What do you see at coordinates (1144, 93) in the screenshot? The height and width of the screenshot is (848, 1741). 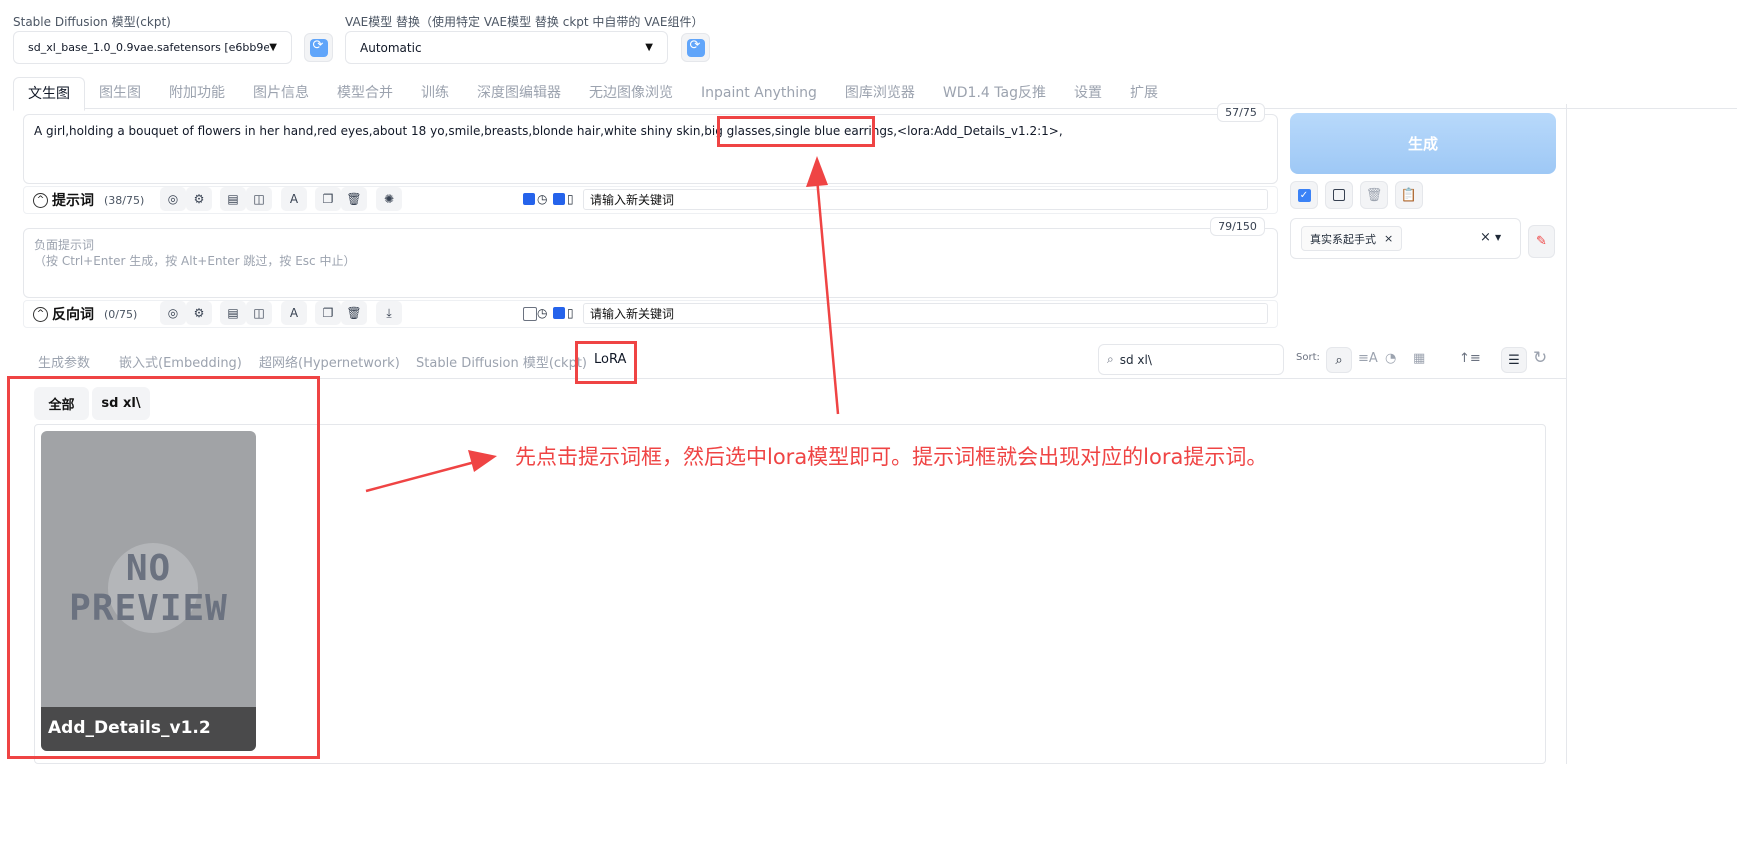 I see `tab-12: 扩展` at bounding box center [1144, 93].